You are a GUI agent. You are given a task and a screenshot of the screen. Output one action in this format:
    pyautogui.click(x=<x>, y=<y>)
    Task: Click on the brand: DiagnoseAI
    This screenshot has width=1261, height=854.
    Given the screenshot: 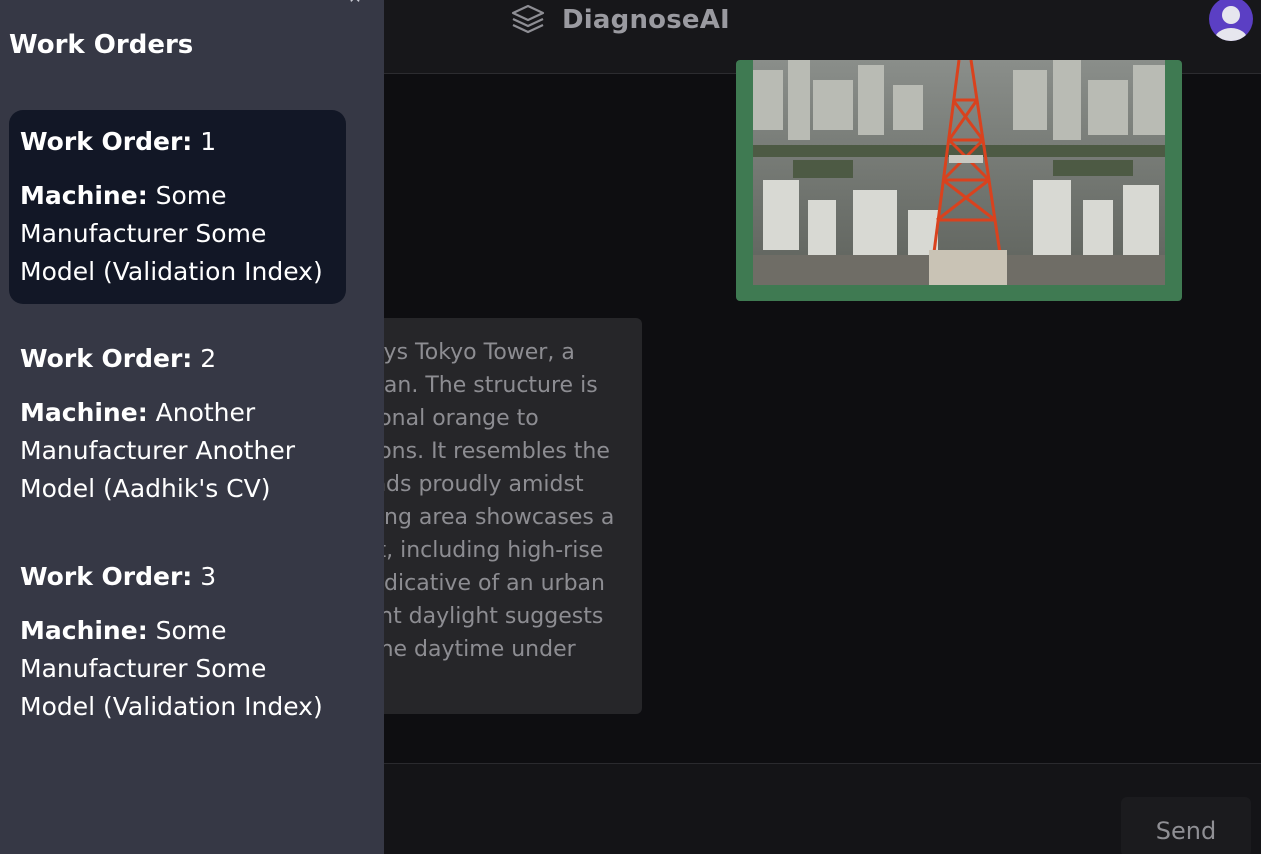 What is the action you would take?
    pyautogui.click(x=619, y=20)
    